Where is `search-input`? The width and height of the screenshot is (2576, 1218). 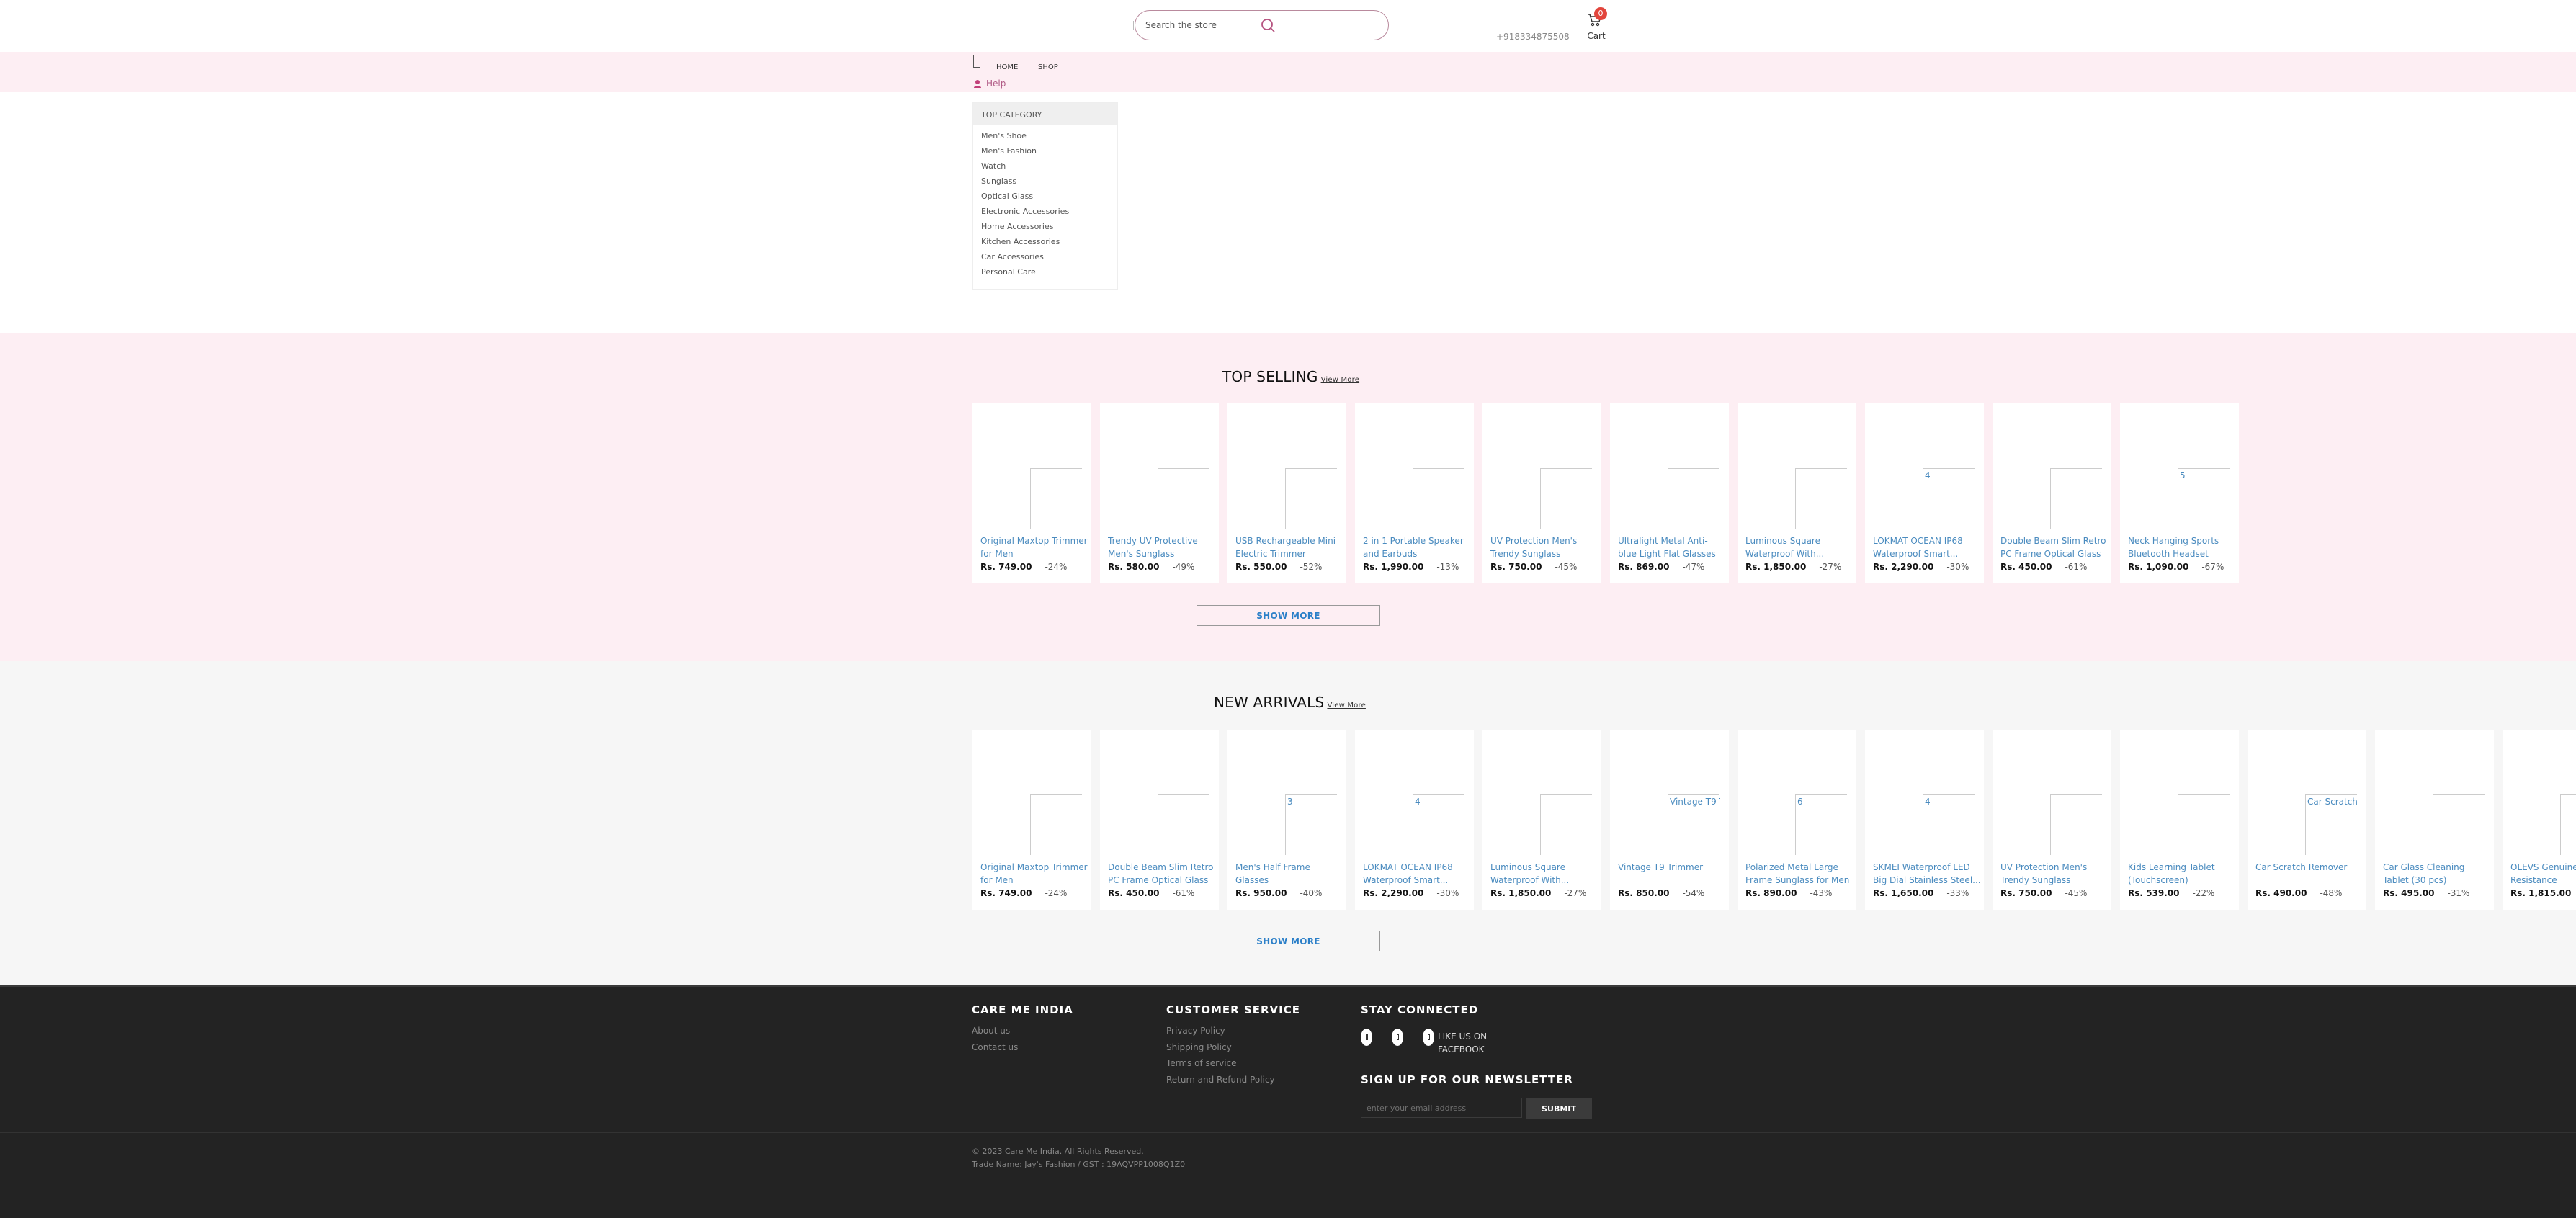
search-input is located at coordinates (1199, 25).